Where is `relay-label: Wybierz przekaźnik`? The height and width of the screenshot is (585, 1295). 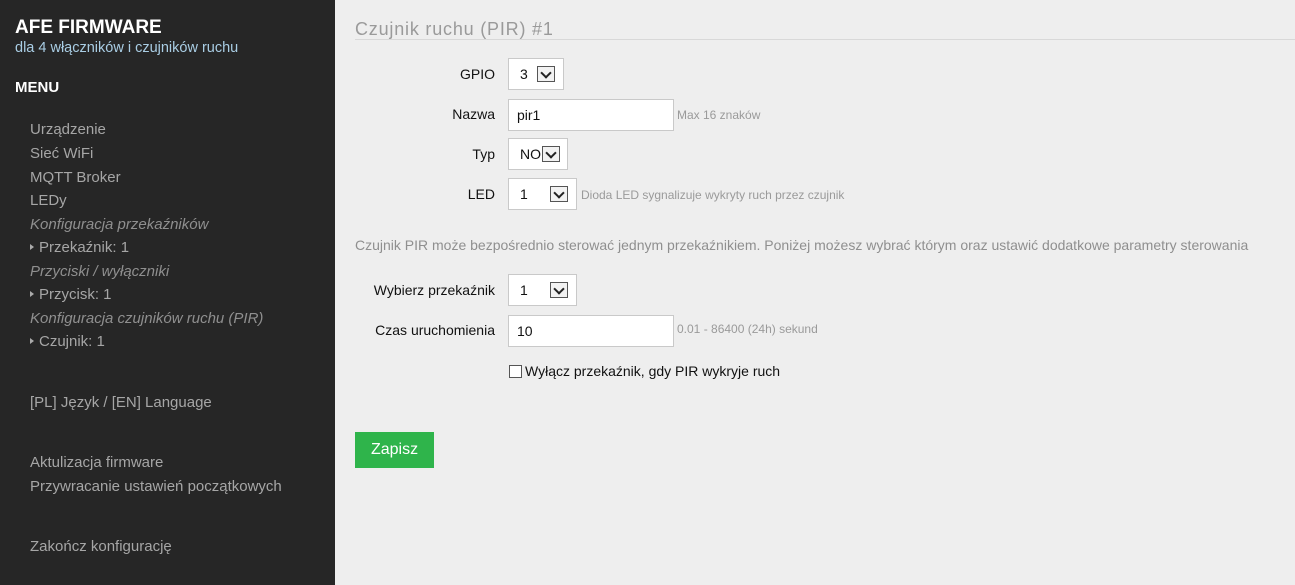
relay-label: Wybierz przekaźnik is located at coordinates (434, 290).